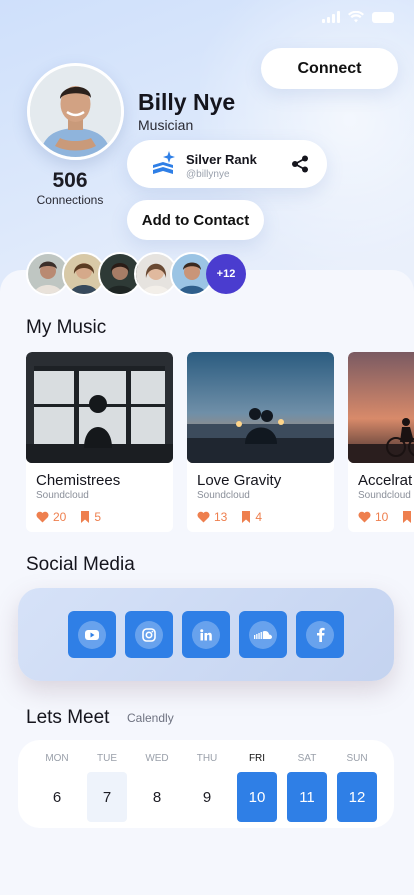 Image resolution: width=414 pixels, height=895 pixels. I want to click on youtube-icon, so click(92, 634).